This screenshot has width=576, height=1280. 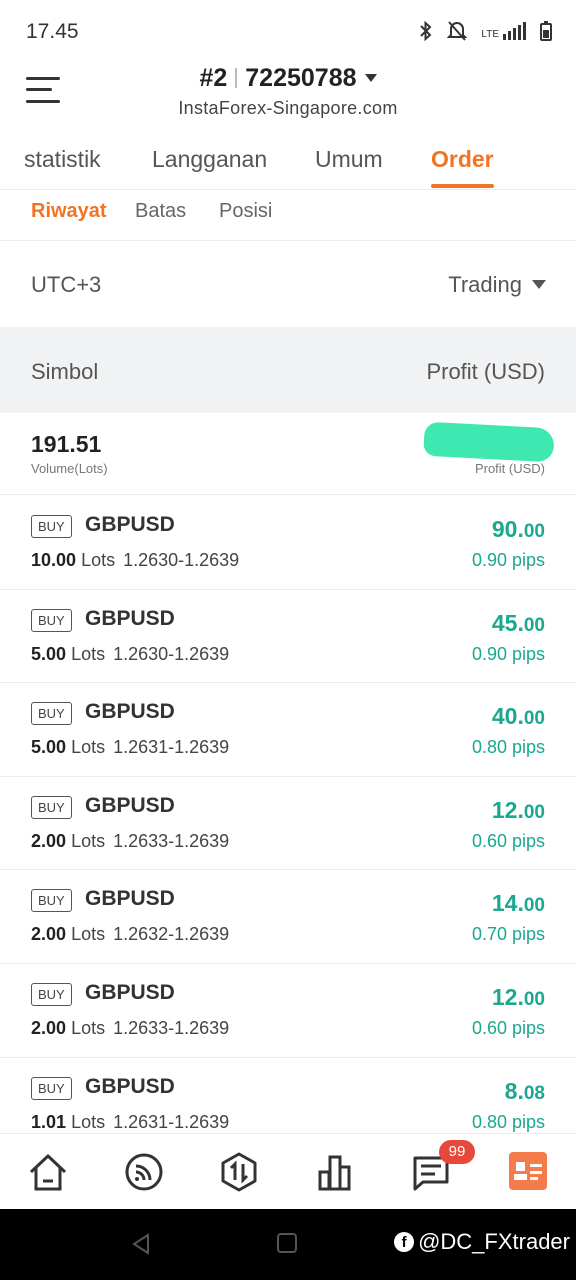 I want to click on bluetooth-icon, so click(x=426, y=31).